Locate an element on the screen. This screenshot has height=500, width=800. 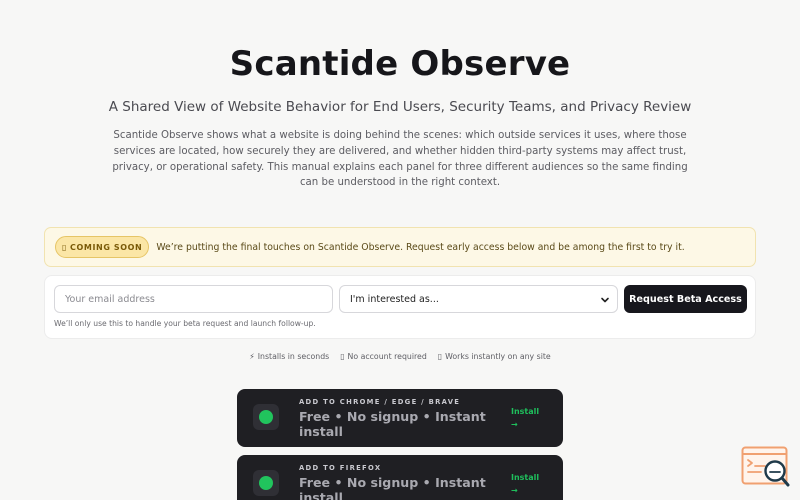
feature-label: Installs in seconds is located at coordinates (293, 356).